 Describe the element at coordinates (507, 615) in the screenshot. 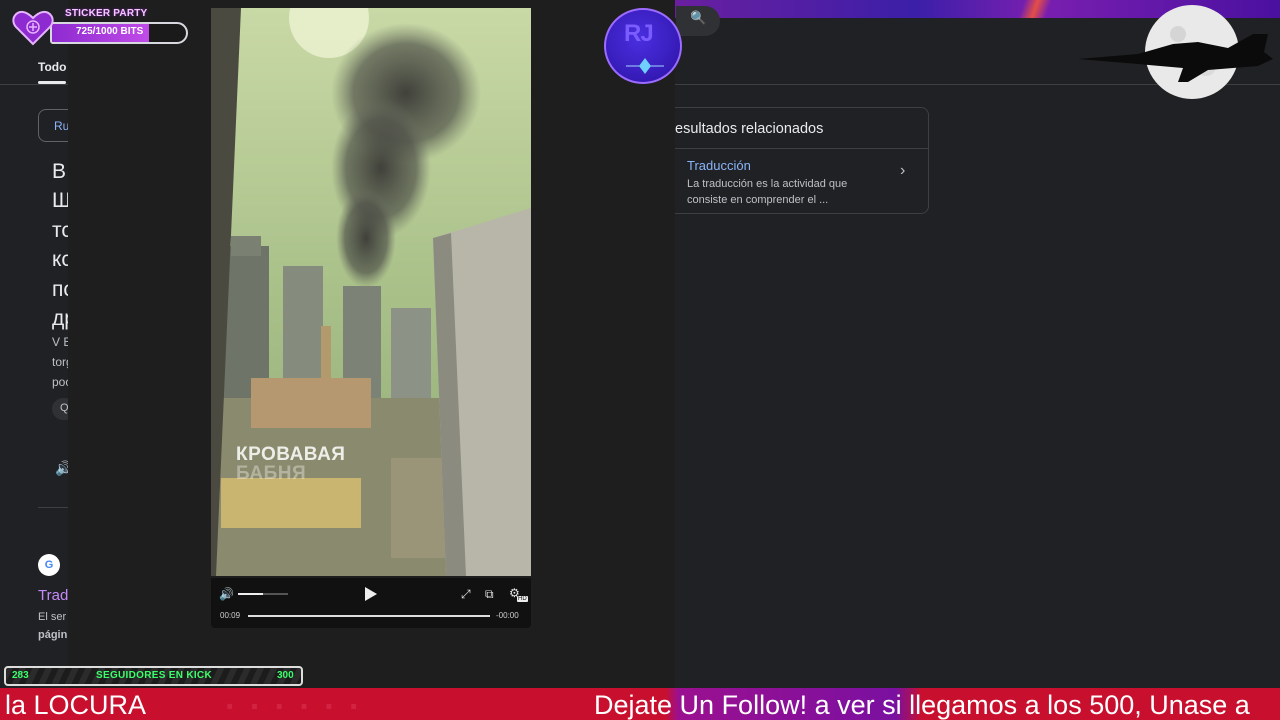

I see `time-remaining: -00:00` at that location.